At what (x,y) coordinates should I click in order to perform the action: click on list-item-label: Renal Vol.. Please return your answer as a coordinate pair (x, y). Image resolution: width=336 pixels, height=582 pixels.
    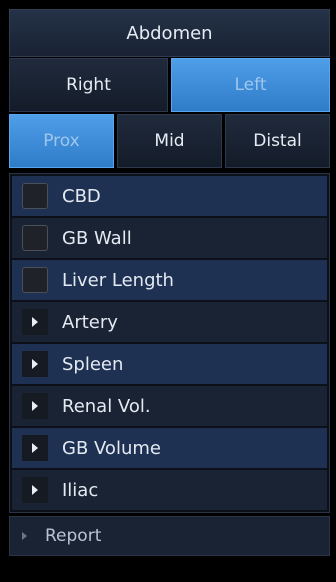
    Looking at the image, I should click on (106, 406).